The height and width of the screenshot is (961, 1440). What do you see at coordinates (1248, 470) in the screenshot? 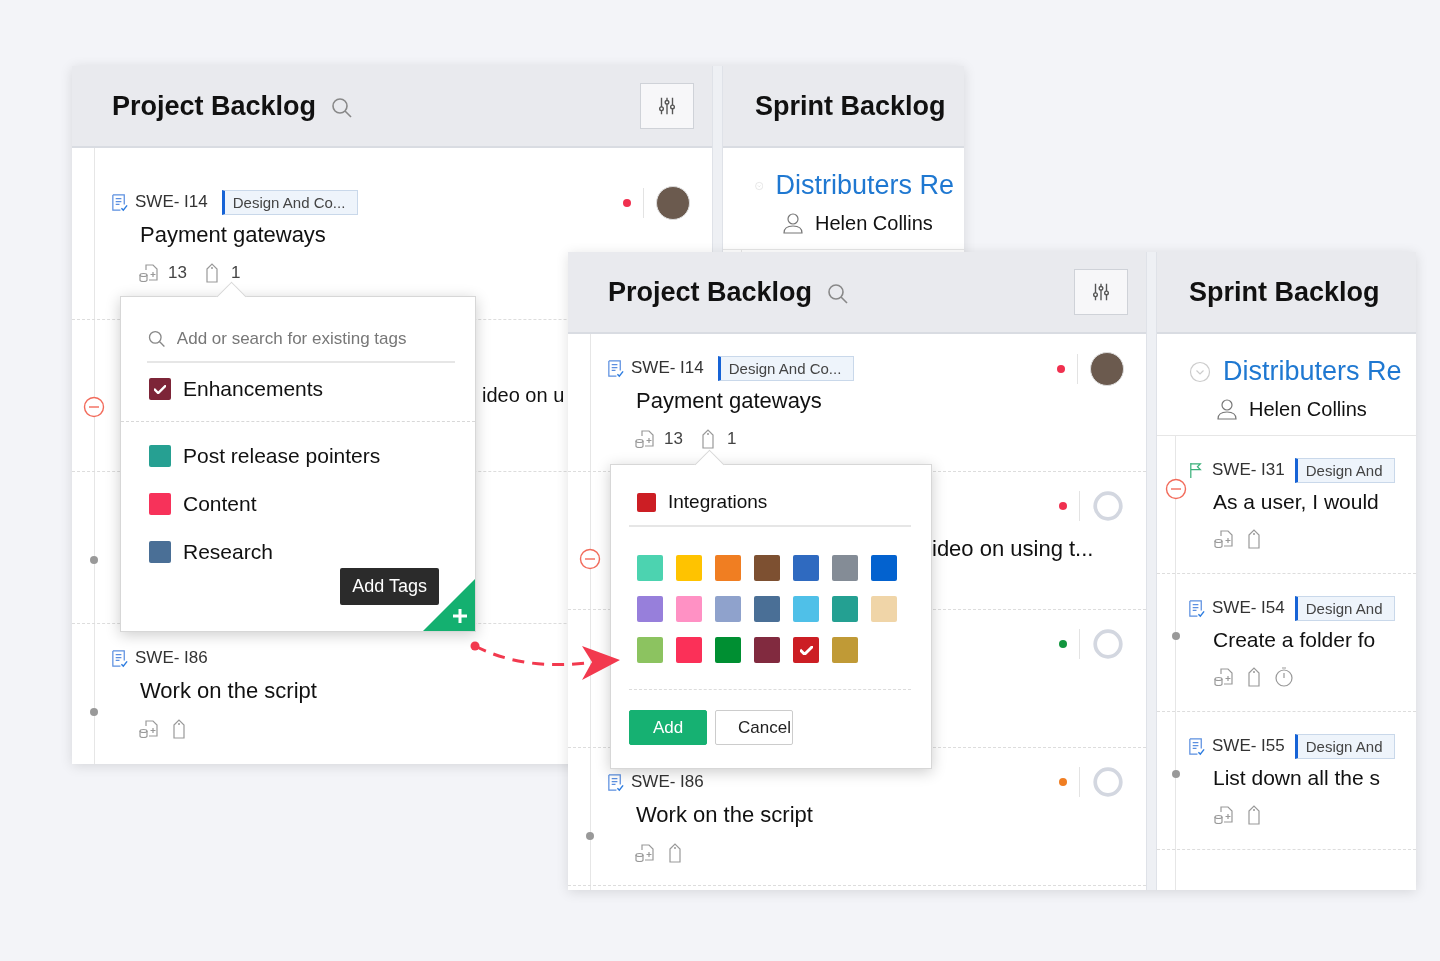
I see `item-id: SWE- I31` at bounding box center [1248, 470].